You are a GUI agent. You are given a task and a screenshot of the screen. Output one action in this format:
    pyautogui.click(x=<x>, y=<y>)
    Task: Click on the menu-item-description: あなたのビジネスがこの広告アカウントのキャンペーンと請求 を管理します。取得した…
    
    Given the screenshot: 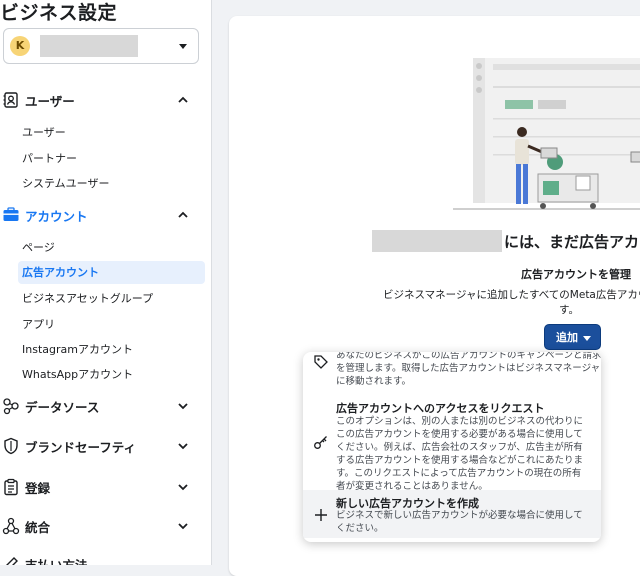 What is the action you would take?
    pyautogui.click(x=468, y=370)
    